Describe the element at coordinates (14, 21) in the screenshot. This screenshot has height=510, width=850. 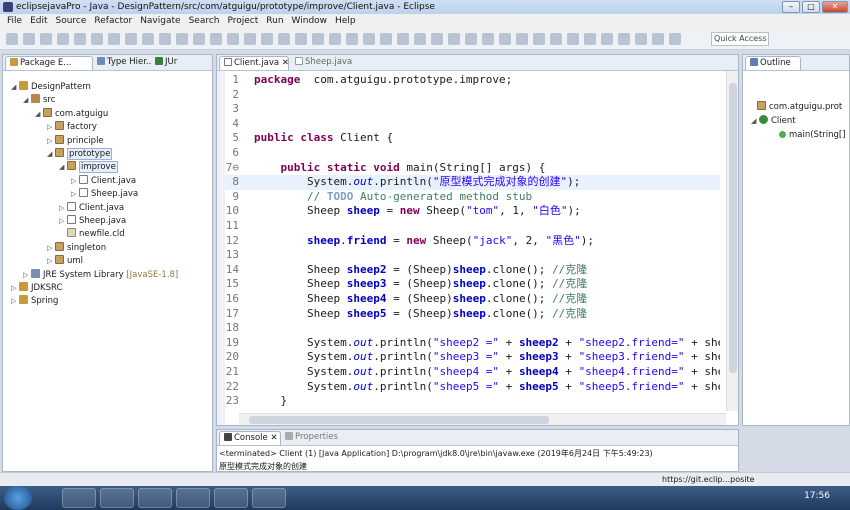
I see `menu-file: File` at that location.